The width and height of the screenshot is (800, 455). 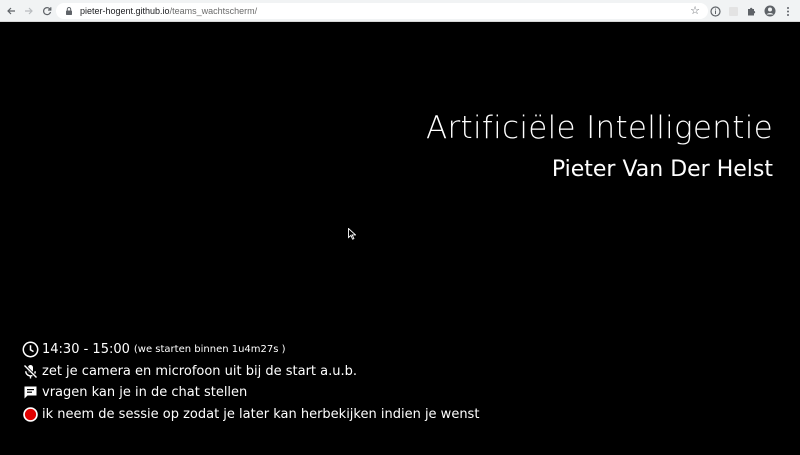 What do you see at coordinates (30, 392) in the screenshot?
I see `chat-icon` at bounding box center [30, 392].